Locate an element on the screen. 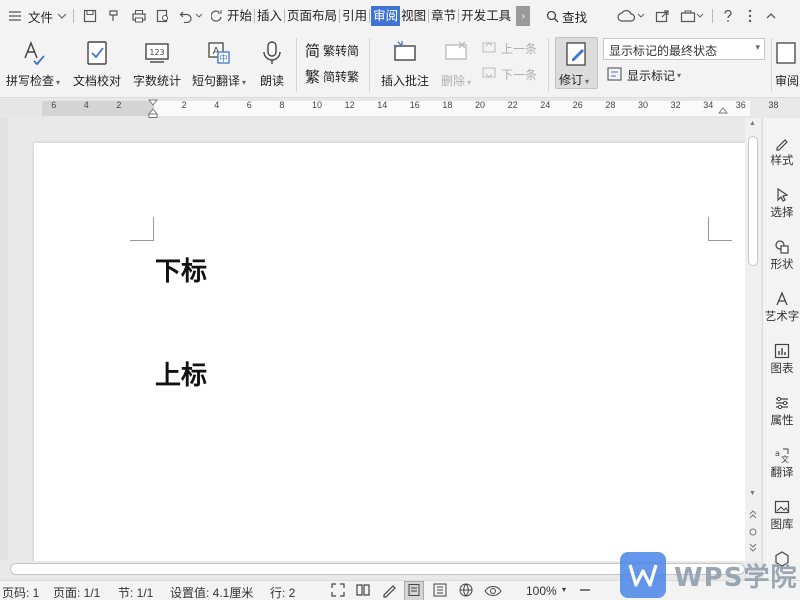 Image resolution: width=800 pixels, height=600 pixels. tab-start: 开始 is located at coordinates (239, 16).